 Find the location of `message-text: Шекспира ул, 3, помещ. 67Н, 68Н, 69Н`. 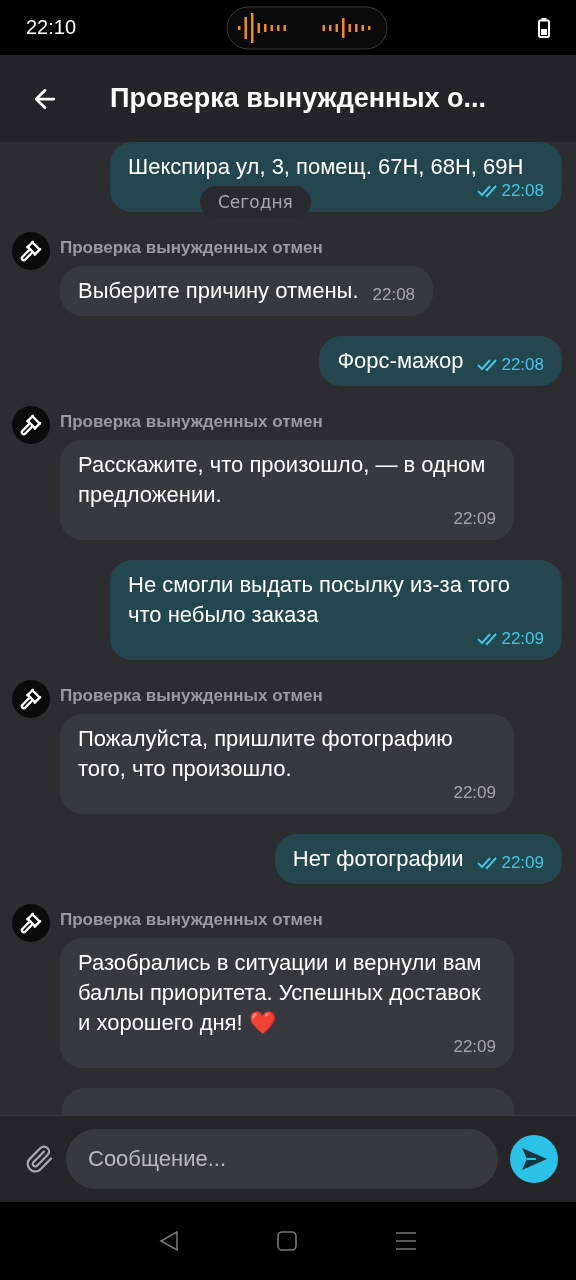

message-text: Шекспира ул, 3, помещ. 67Н, 68Н, 69Н is located at coordinates (326, 167).